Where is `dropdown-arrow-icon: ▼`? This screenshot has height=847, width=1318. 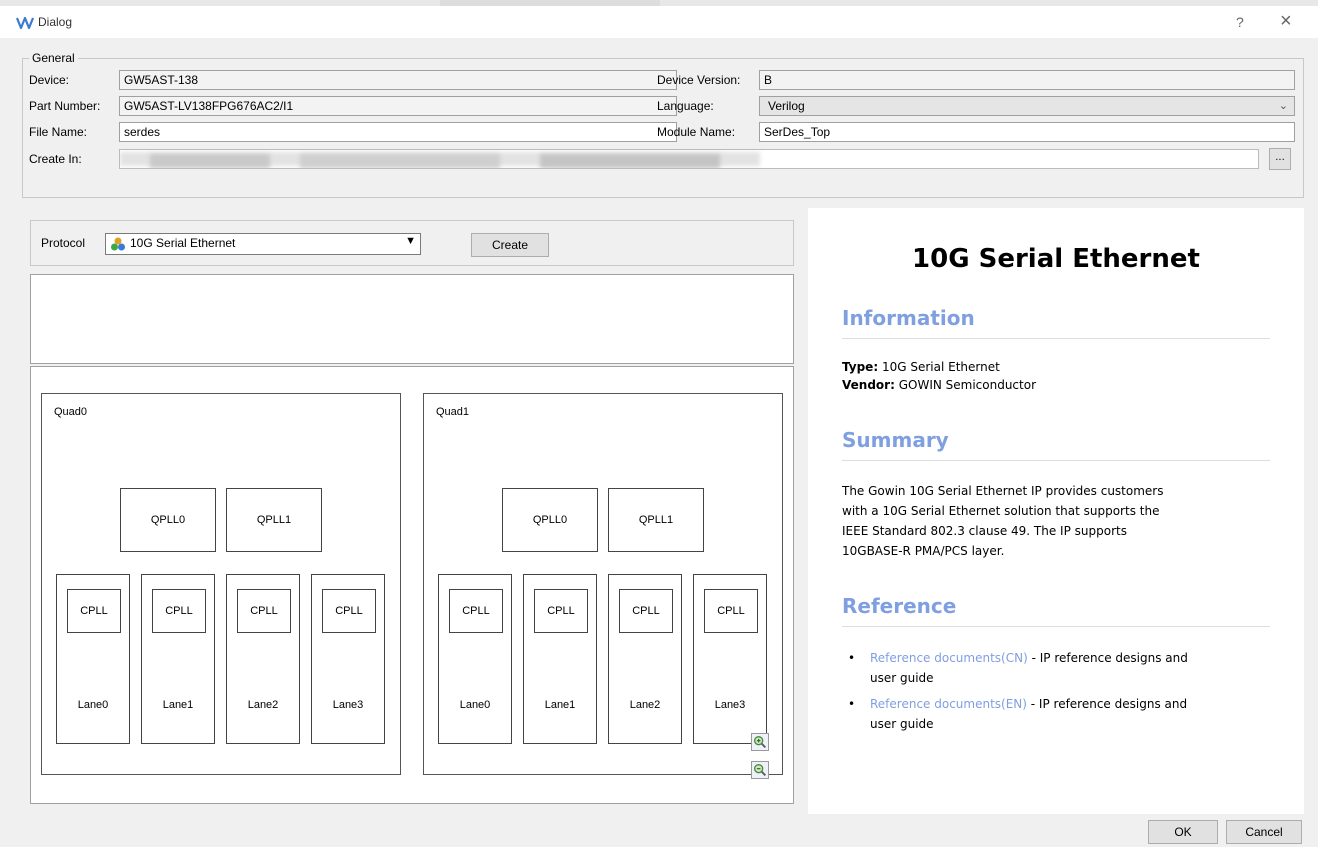 dropdown-arrow-icon: ▼ is located at coordinates (410, 241).